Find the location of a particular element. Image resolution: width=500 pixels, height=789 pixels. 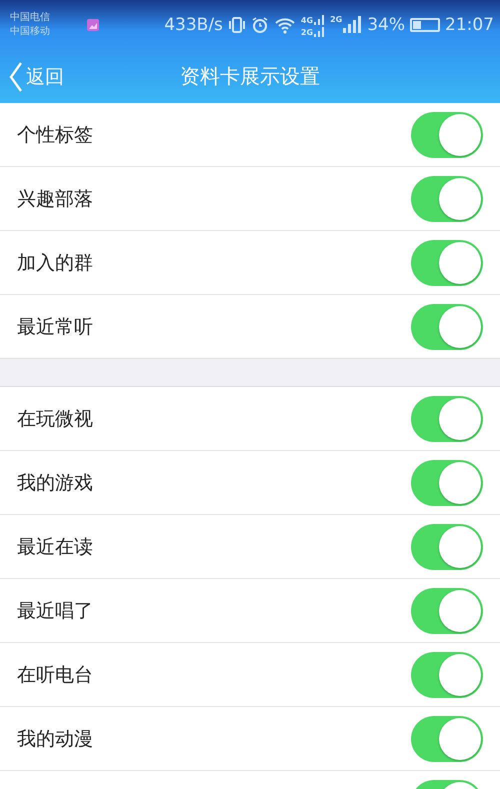

setting-label: 我的游戏 is located at coordinates (55, 483).